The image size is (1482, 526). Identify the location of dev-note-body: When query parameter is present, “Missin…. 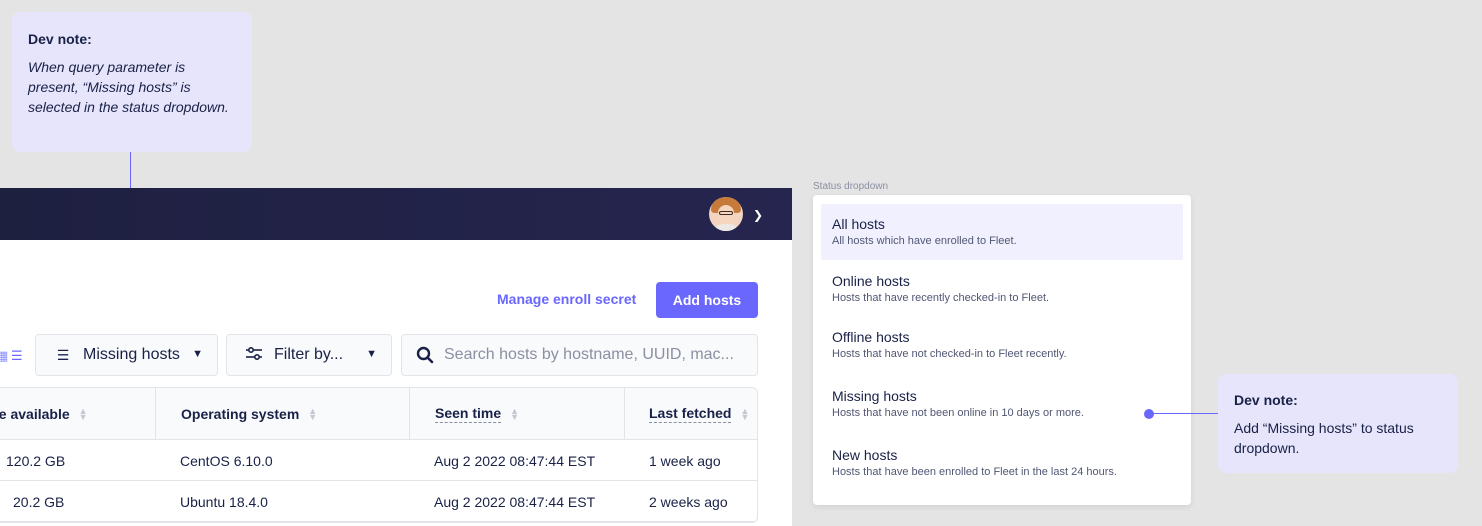
(128, 87).